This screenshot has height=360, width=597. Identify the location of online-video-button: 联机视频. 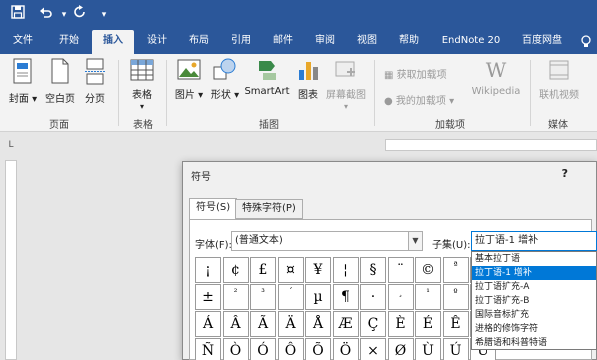
(559, 79).